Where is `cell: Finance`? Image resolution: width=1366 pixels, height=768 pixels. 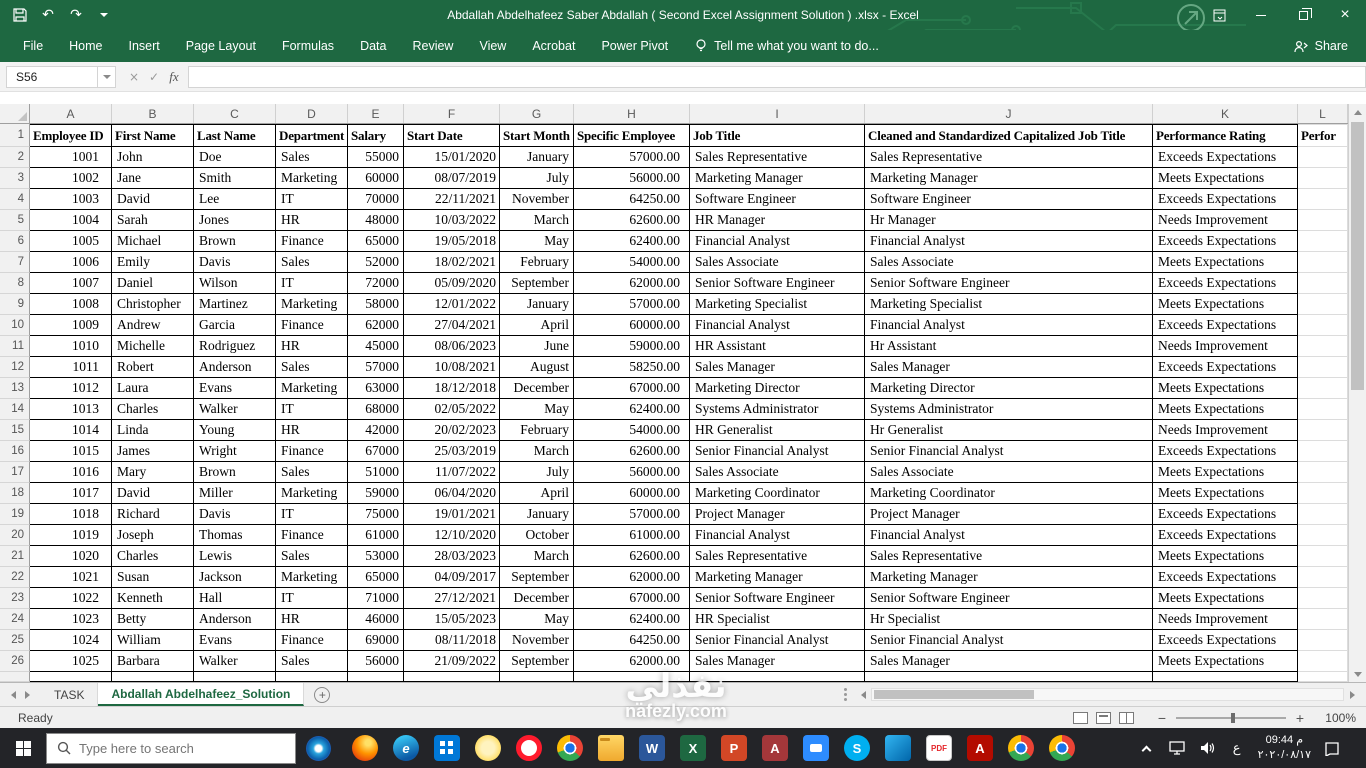
cell: Finance is located at coordinates (312, 451).